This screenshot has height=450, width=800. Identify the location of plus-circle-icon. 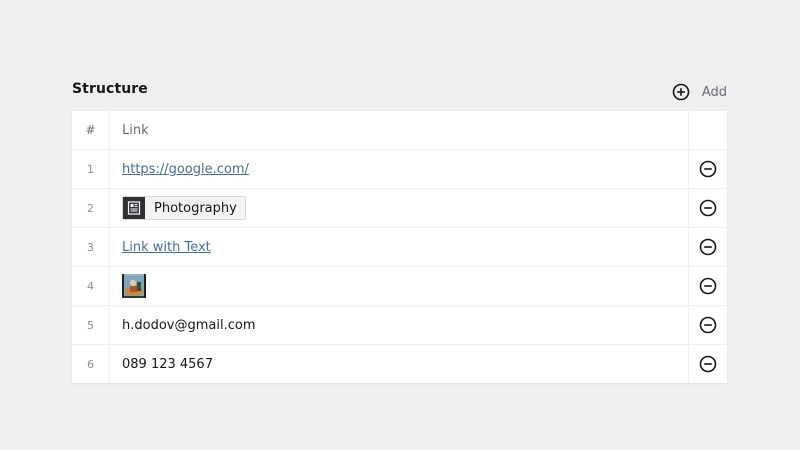
(681, 92).